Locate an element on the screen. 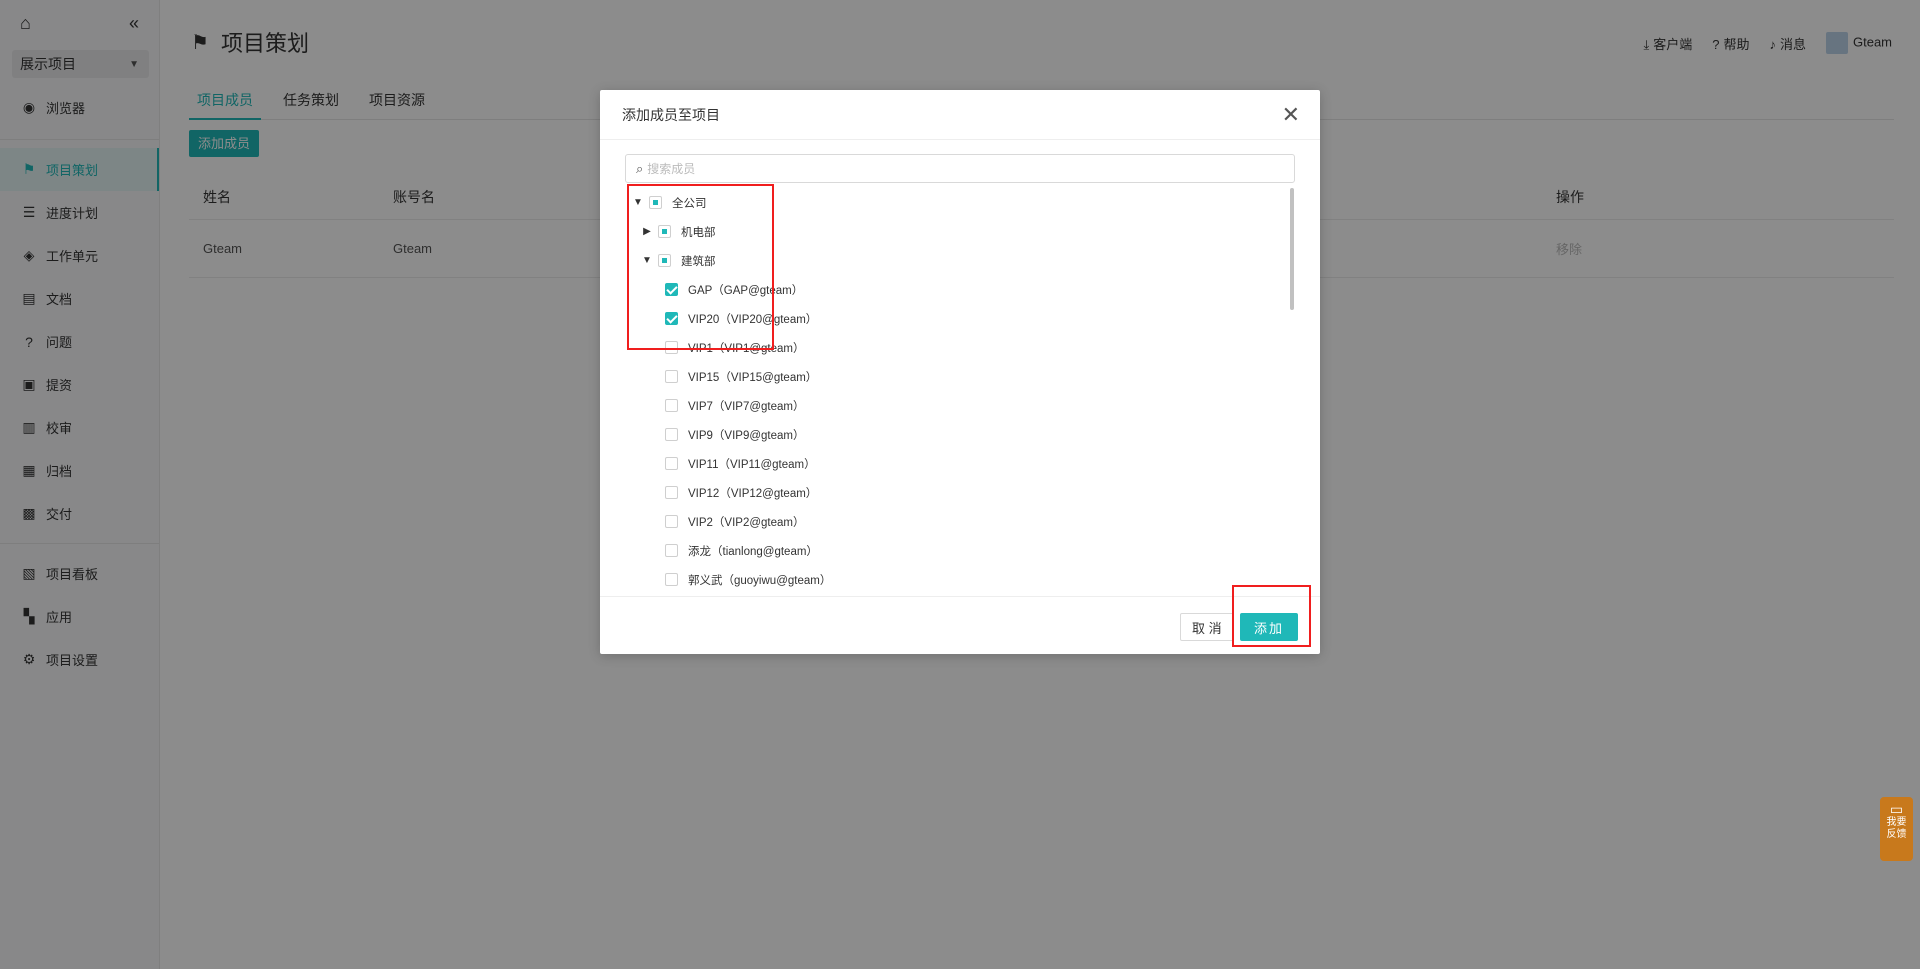 This screenshot has width=1920, height=969. search-input is located at coordinates (957, 168).